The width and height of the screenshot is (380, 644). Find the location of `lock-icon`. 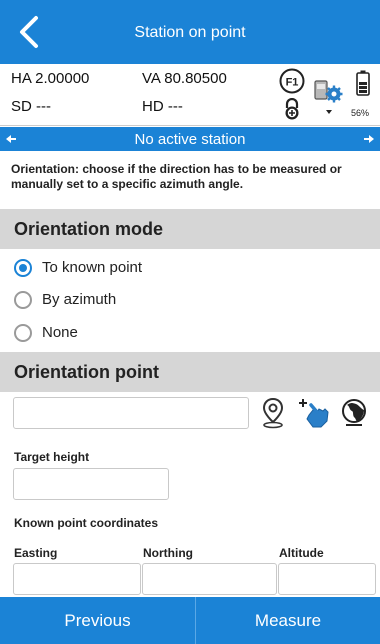

lock-icon is located at coordinates (292, 109).